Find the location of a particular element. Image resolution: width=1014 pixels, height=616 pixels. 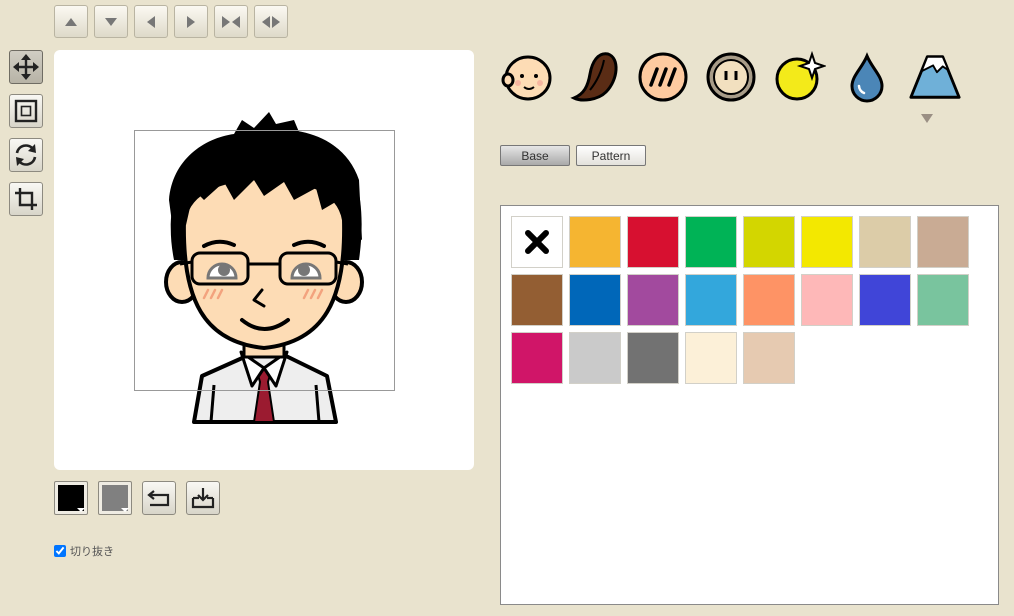

selected-category-caret-icon is located at coordinates (927, 118).